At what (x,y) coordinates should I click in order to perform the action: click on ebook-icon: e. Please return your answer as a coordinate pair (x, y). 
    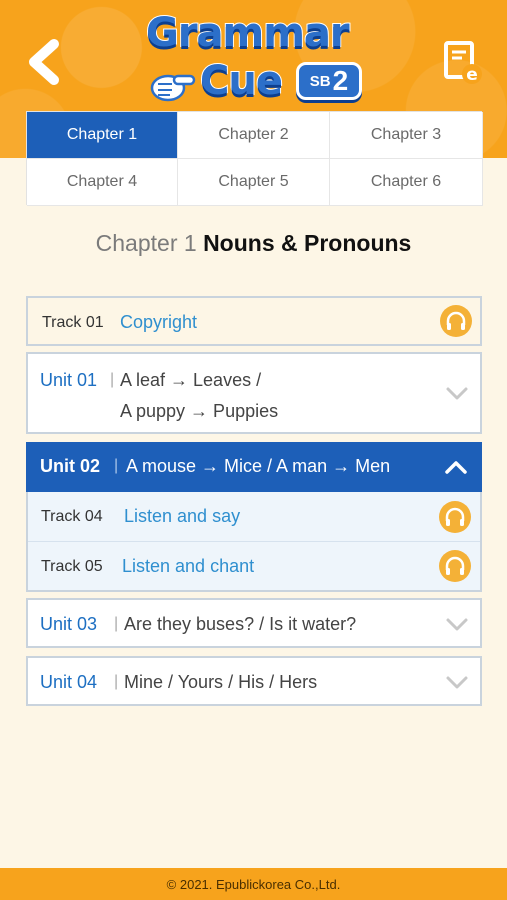
    Looking at the image, I should click on (463, 63).